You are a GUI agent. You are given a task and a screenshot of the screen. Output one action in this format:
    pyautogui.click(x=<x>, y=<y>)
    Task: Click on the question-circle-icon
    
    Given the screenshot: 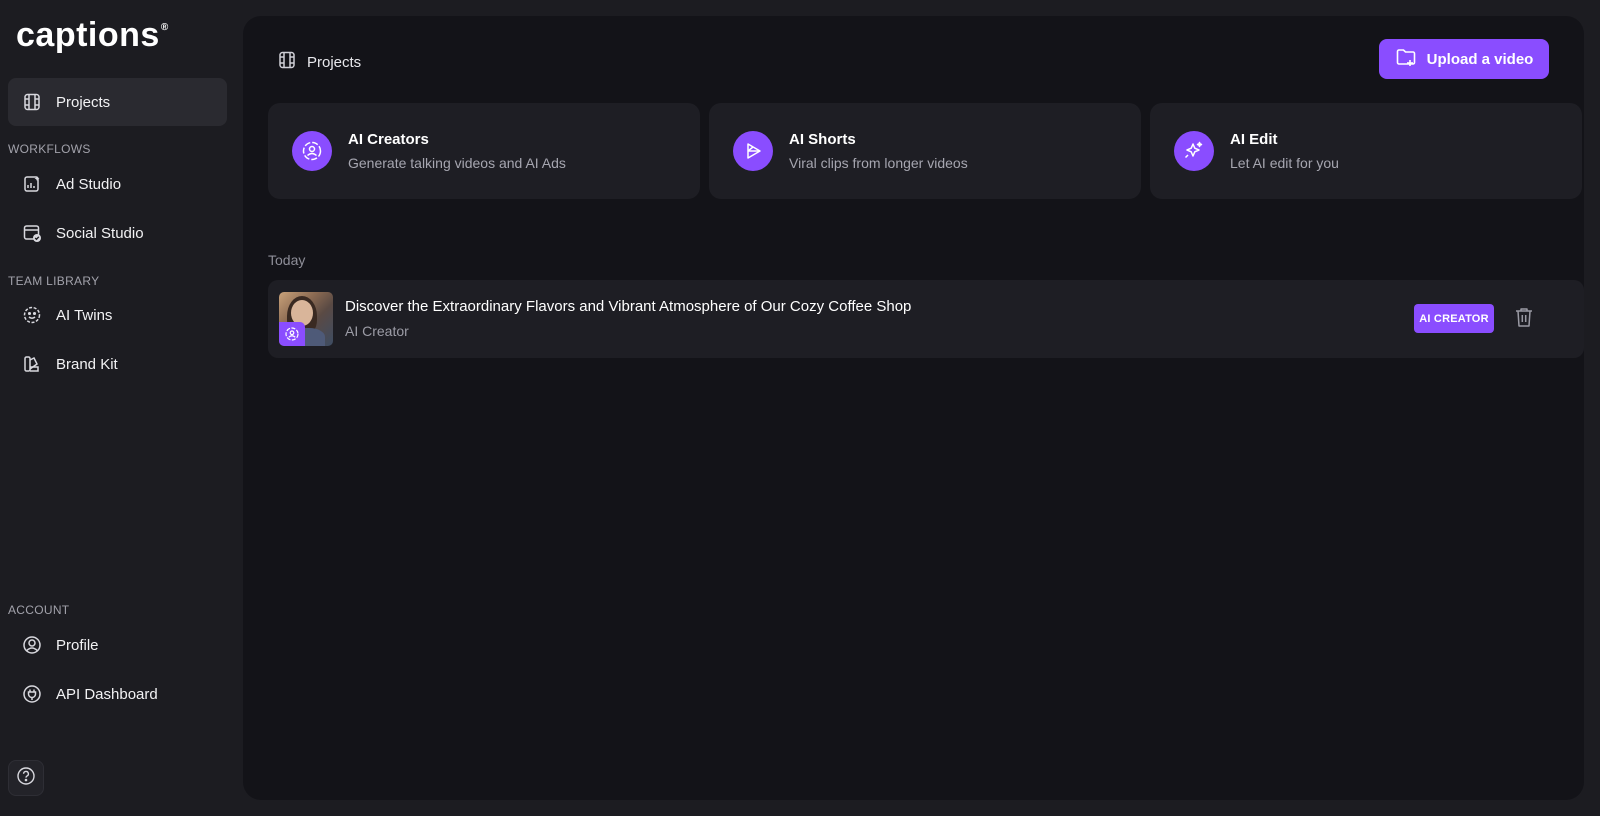 What is the action you would take?
    pyautogui.click(x=26, y=778)
    